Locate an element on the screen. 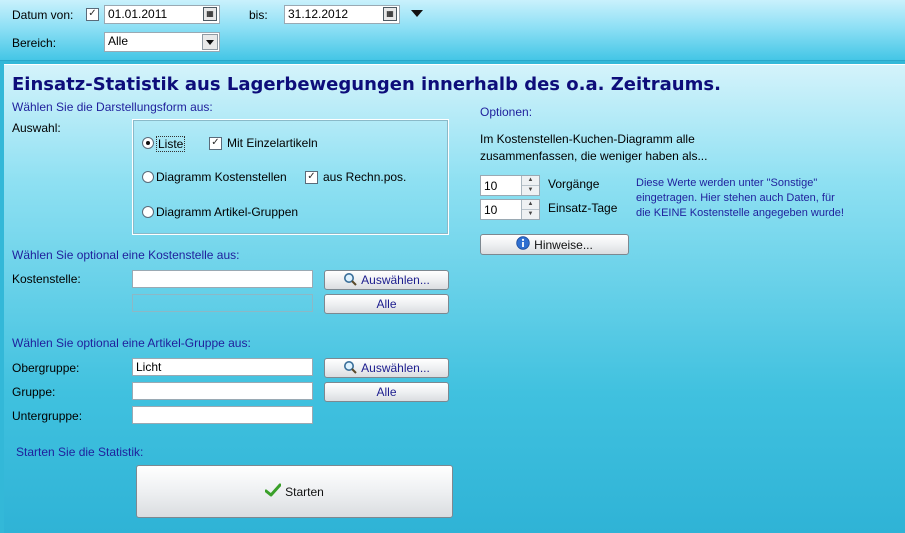  radio-diagramm-kostenstellen is located at coordinates (148, 177).